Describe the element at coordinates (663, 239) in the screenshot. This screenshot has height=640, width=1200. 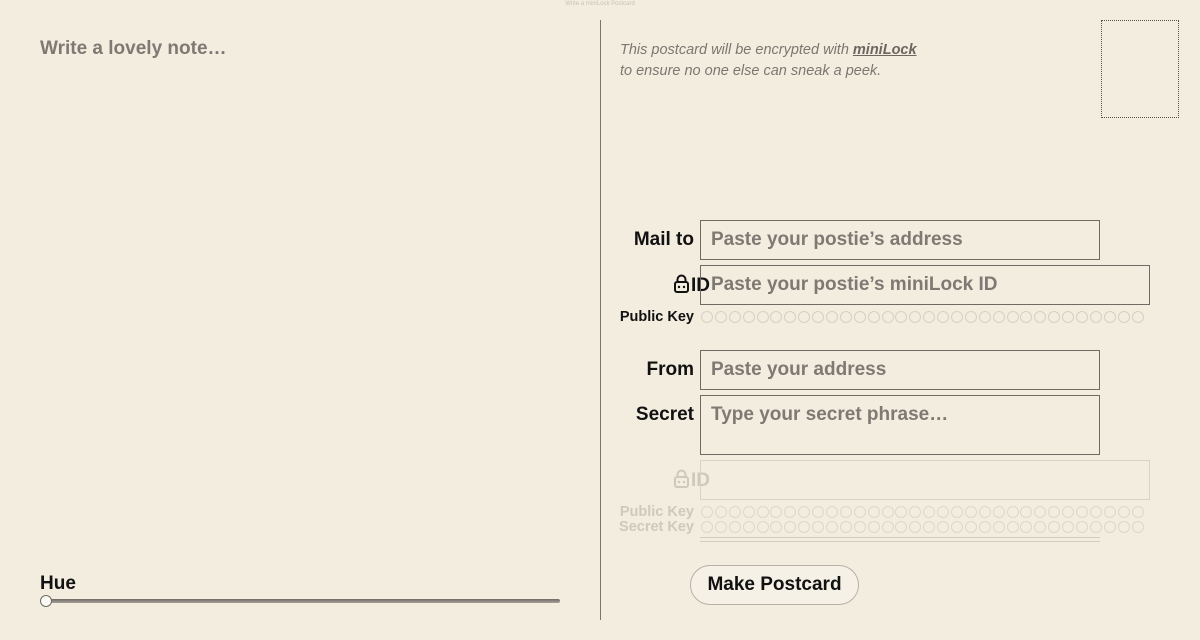
I see `mail-to-label: Mail to` at that location.